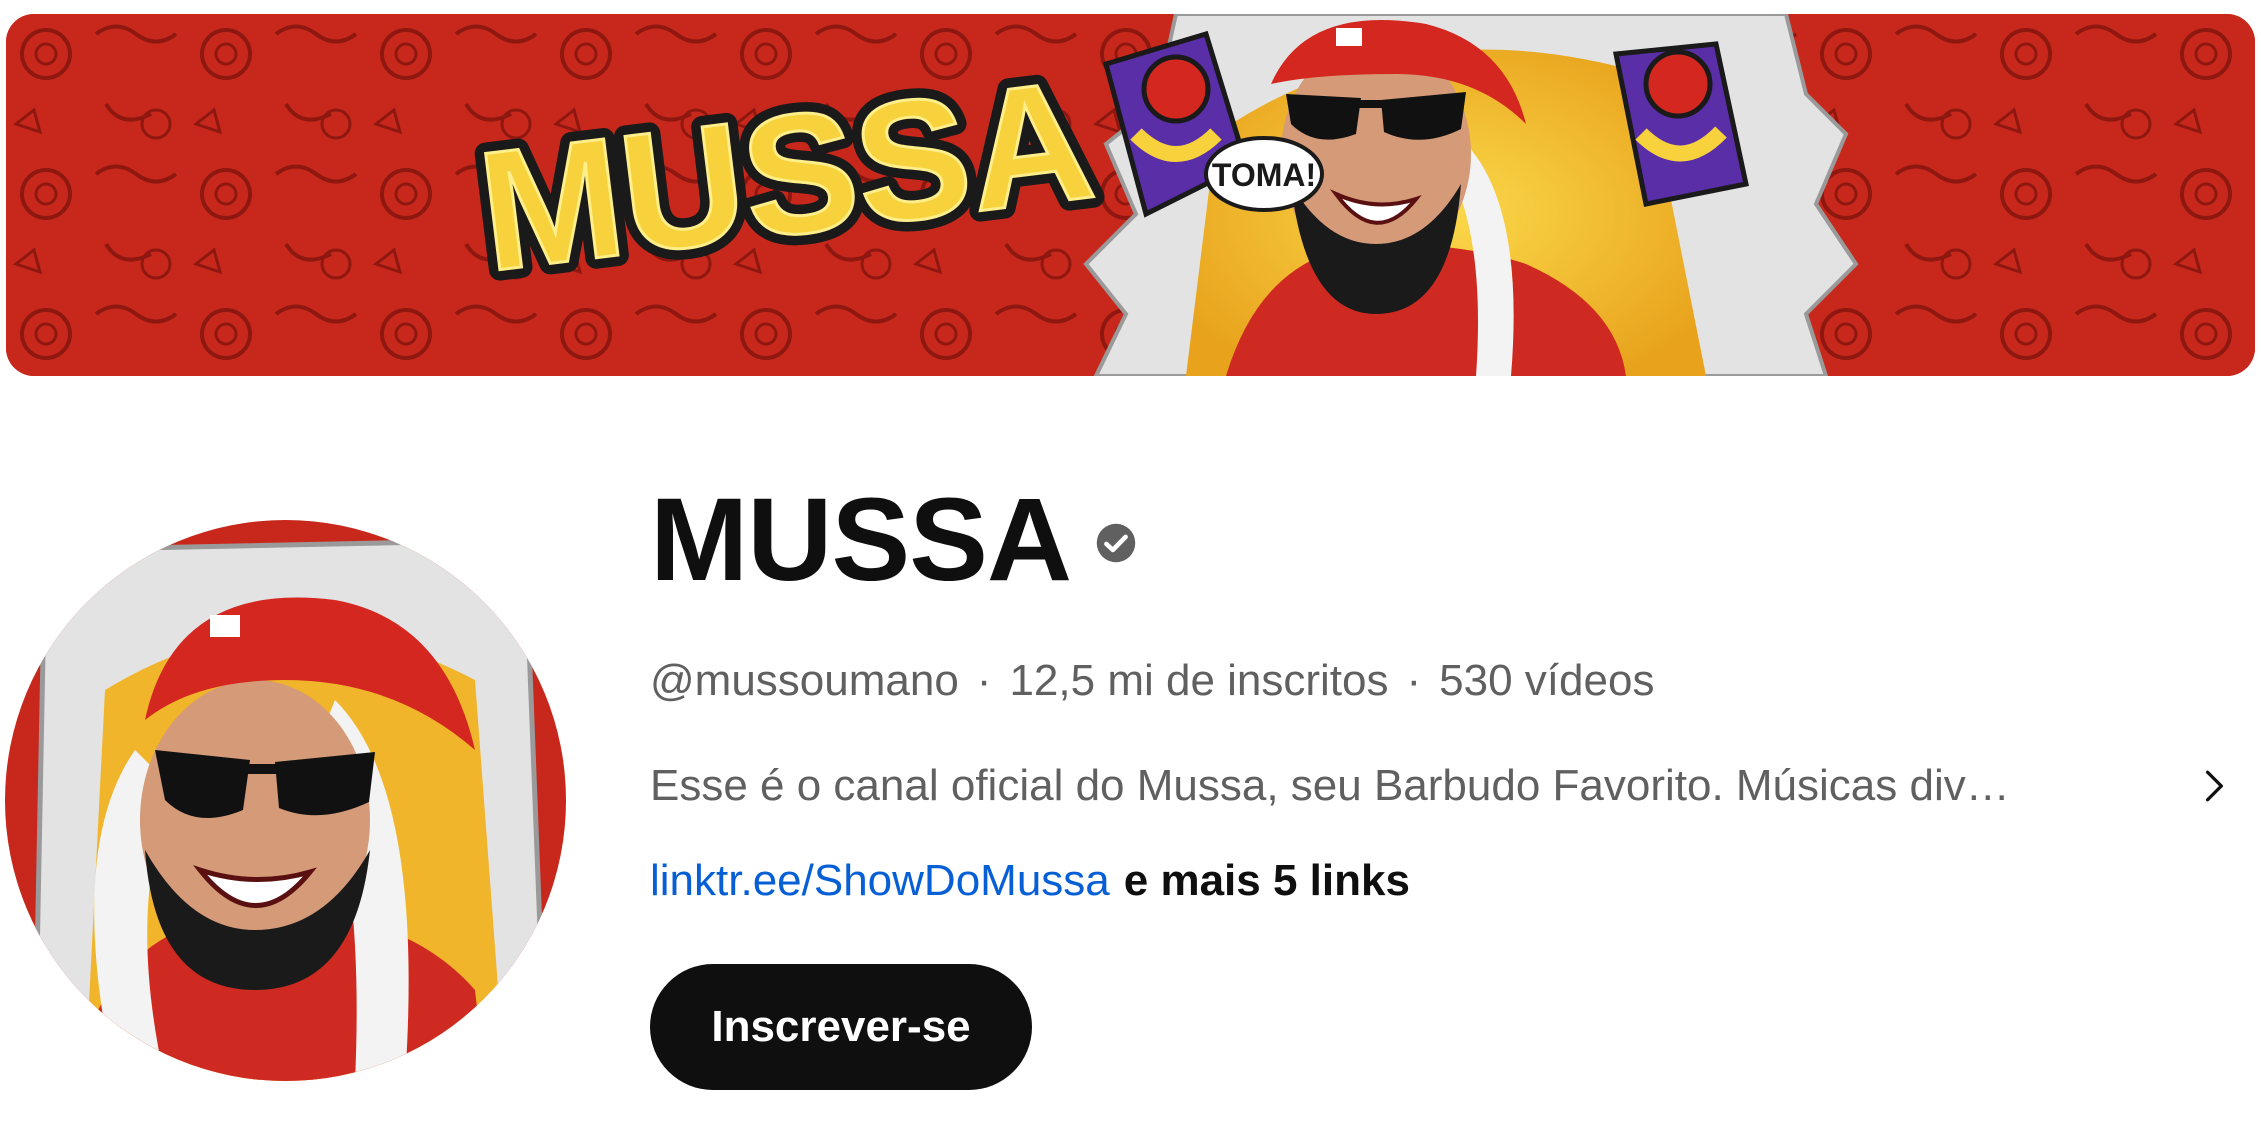 The height and width of the screenshot is (1130, 2261). I want to click on avatar-image, so click(285, 800).